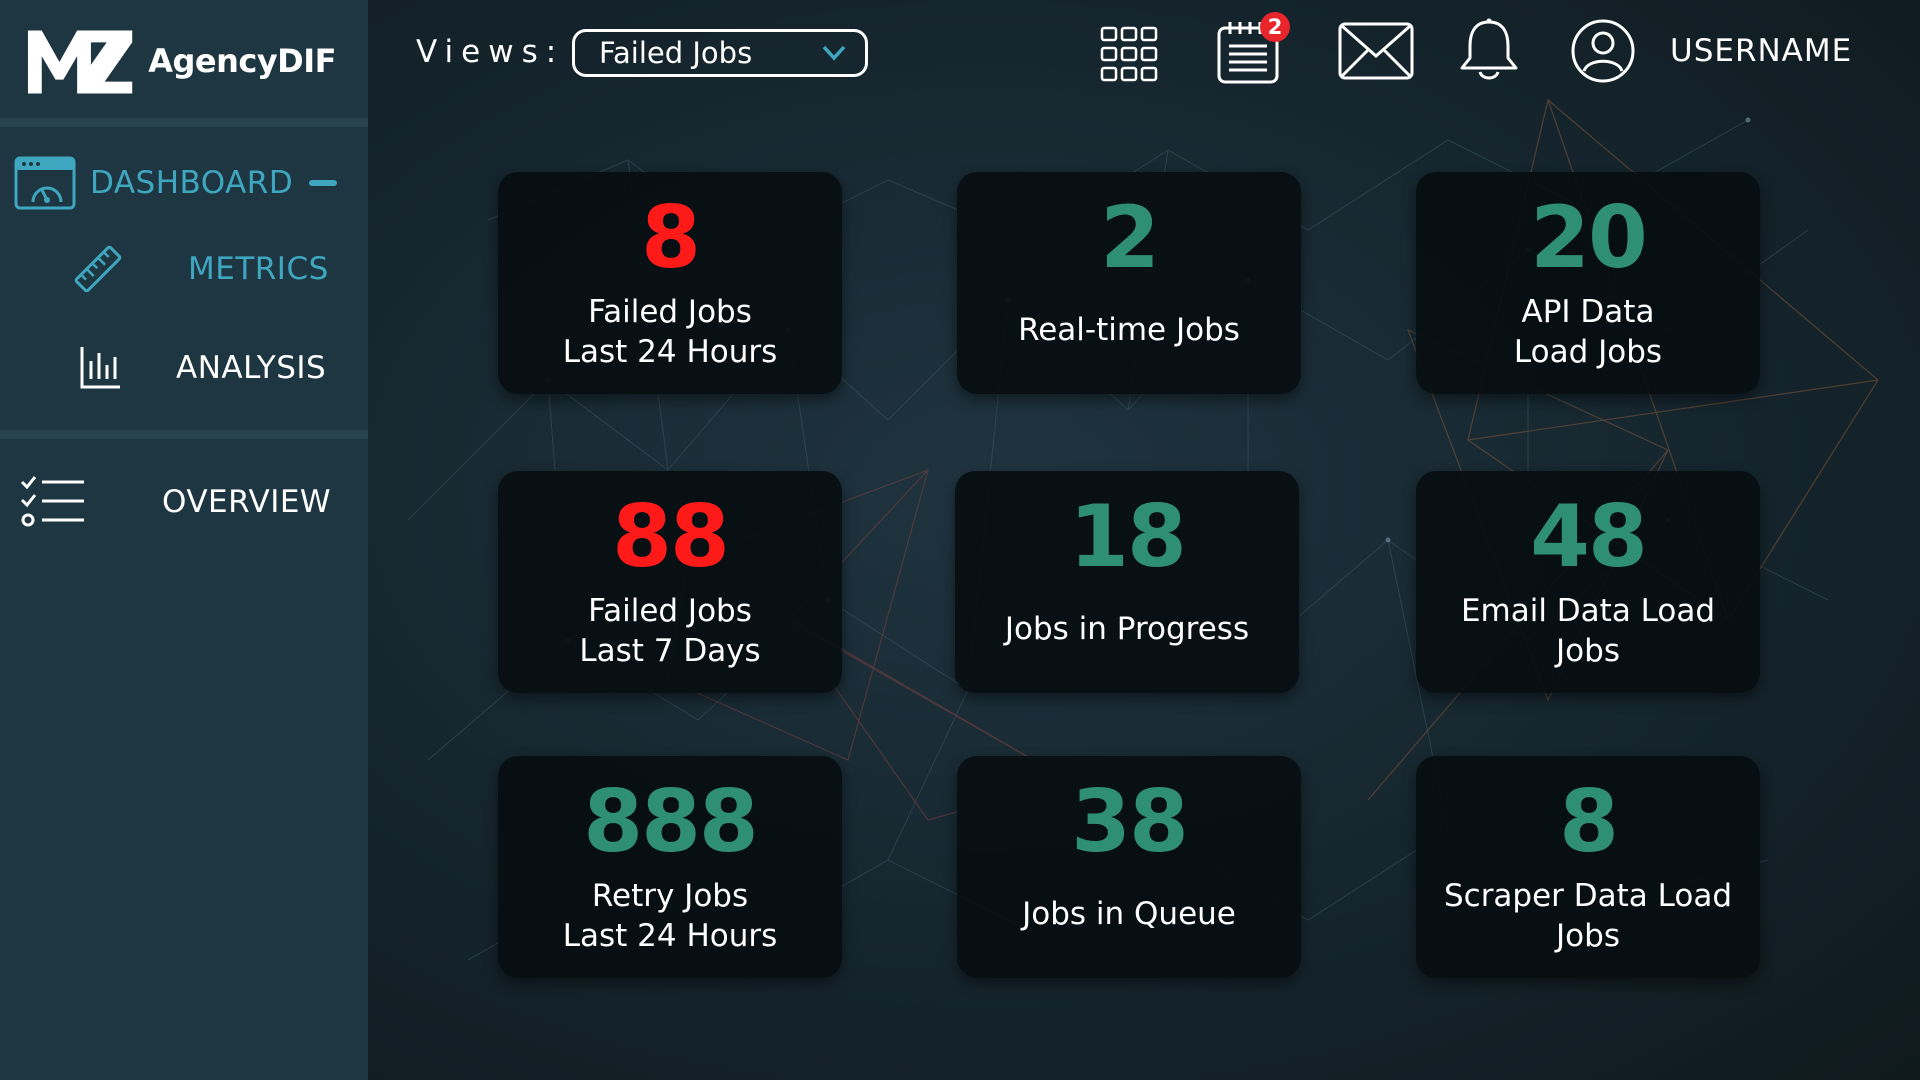 The width and height of the screenshot is (1920, 1080). Describe the element at coordinates (1128, 537) in the screenshot. I see `card-value: 18` at that location.